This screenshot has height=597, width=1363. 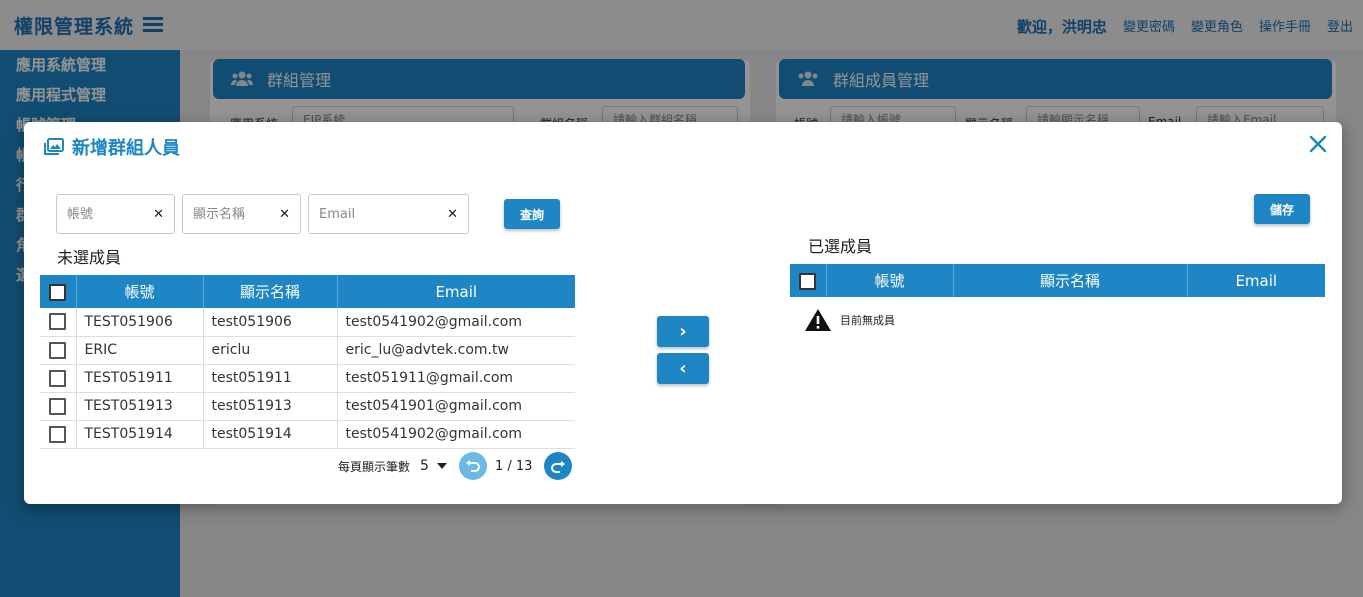 I want to click on clear-display-name-icon: ✕, so click(x=284, y=214).